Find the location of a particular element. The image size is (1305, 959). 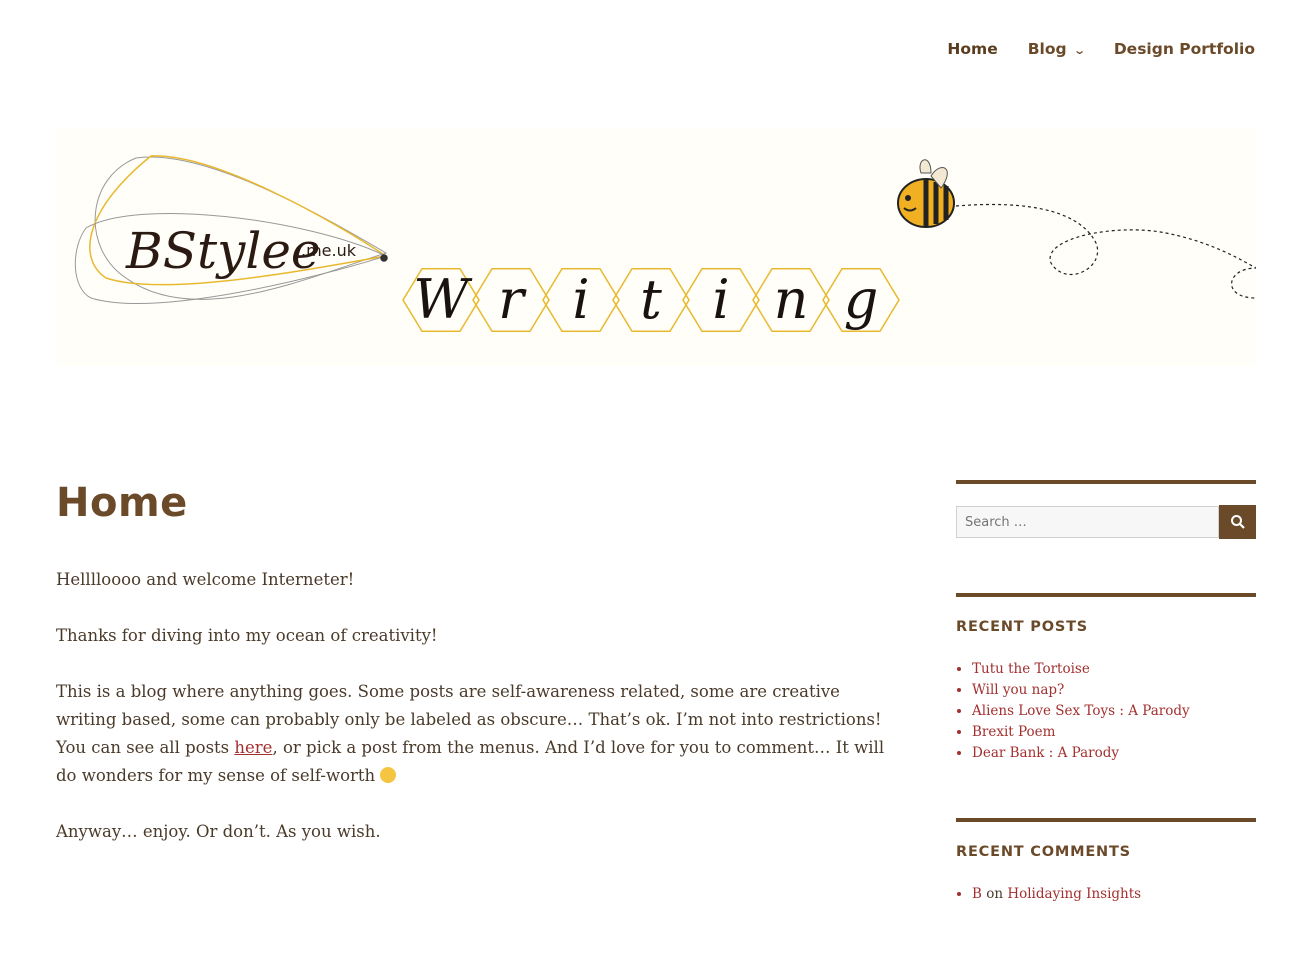

search-button is located at coordinates (1237, 522).